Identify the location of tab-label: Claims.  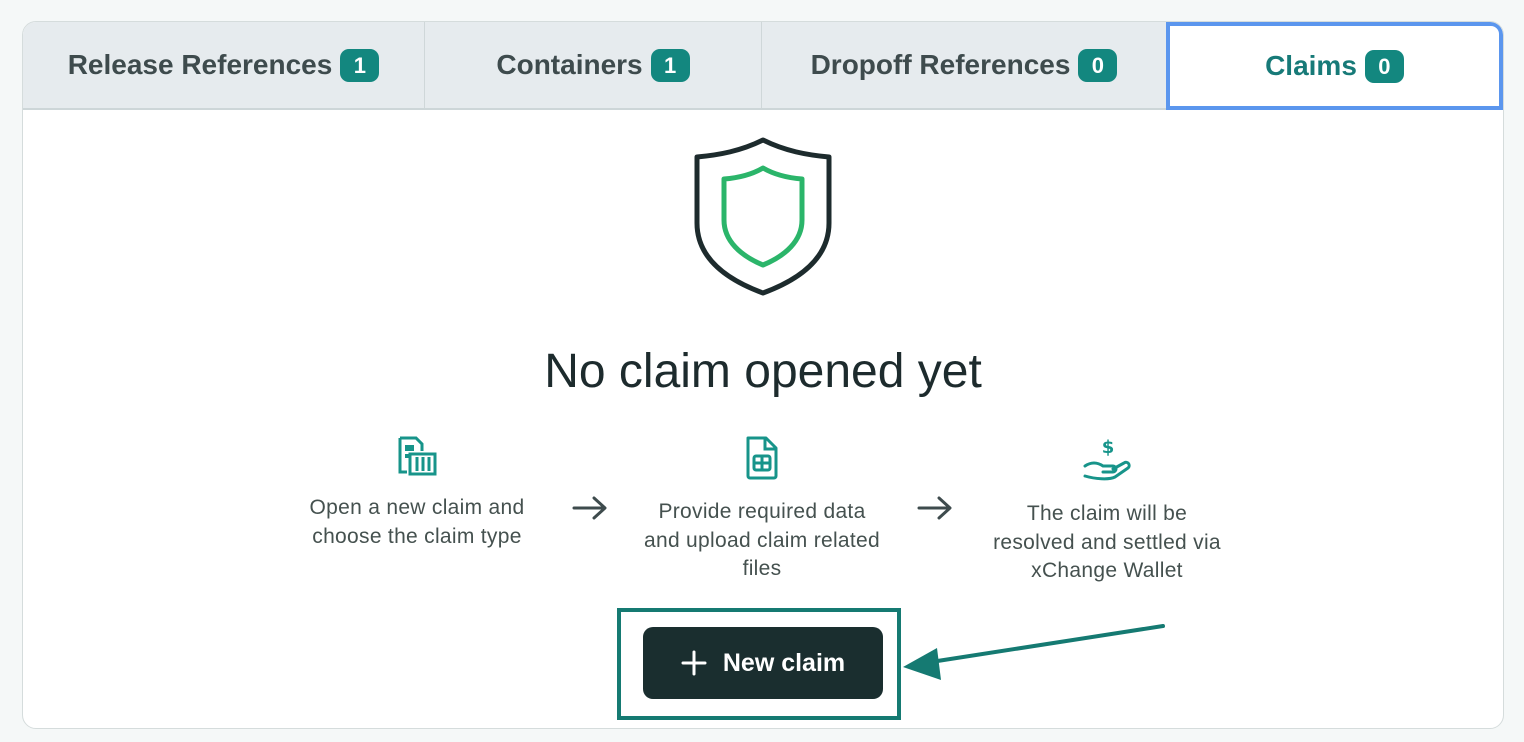
(1311, 65).